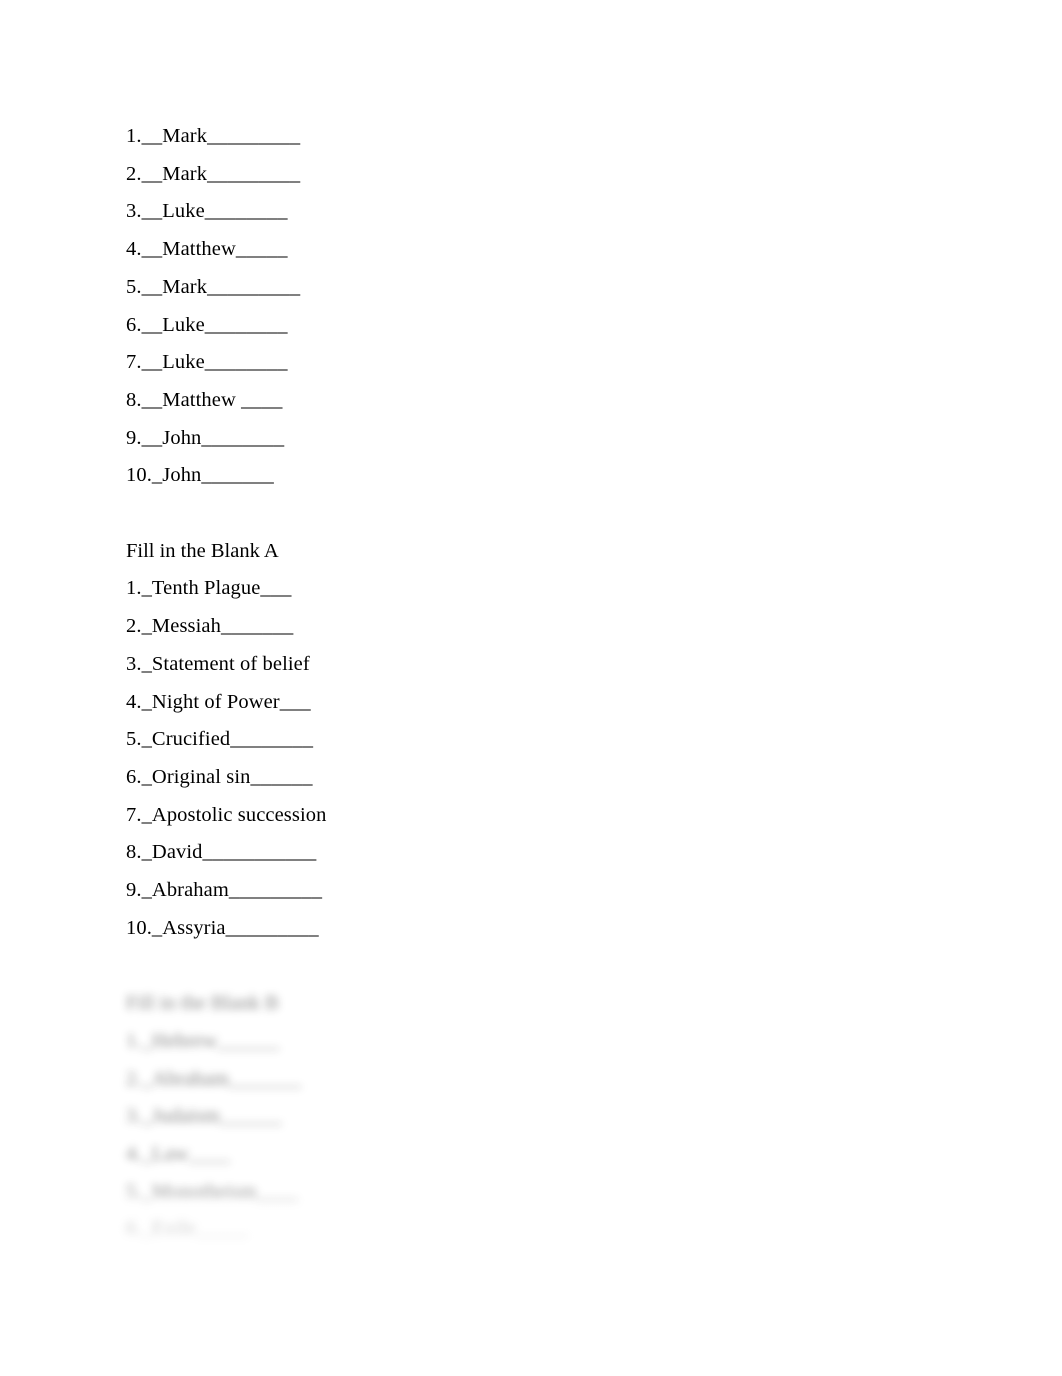  What do you see at coordinates (213, 286) in the screenshot?
I see `list-item: 5.__Mark_________` at bounding box center [213, 286].